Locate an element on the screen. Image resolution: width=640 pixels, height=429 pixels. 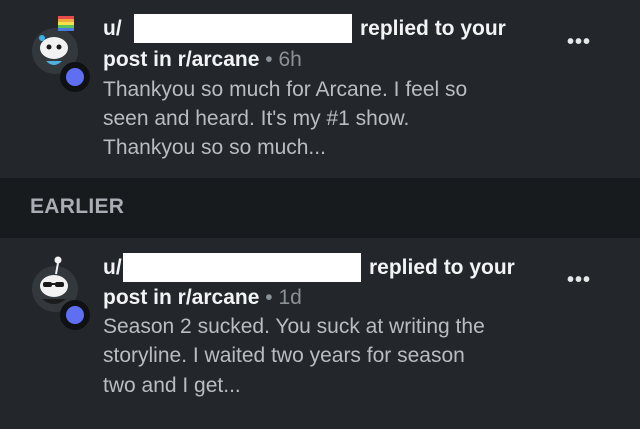
preview-line: Season 2 sucked. You suck at writing the is located at coordinates (294, 326).